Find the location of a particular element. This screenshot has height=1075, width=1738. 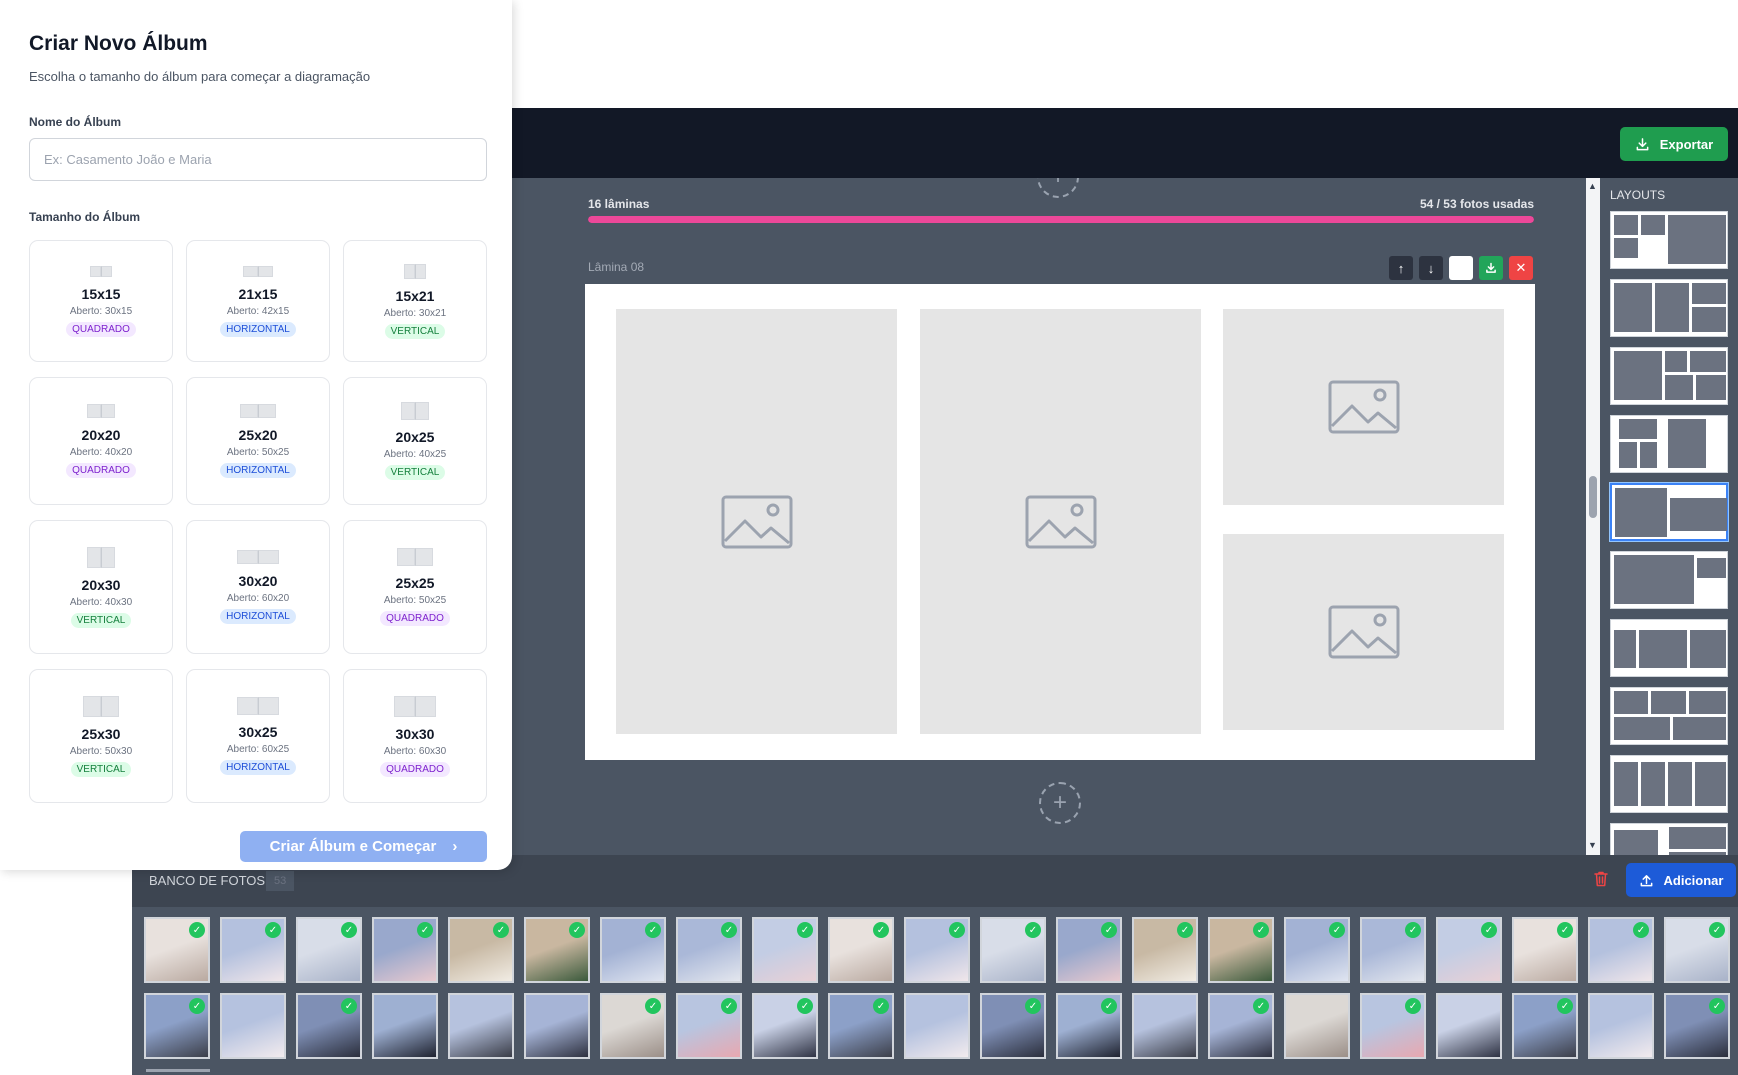

size-card-30x20: 30x20 Aberto: 60x20 HORIZONTAL is located at coordinates (258, 587).